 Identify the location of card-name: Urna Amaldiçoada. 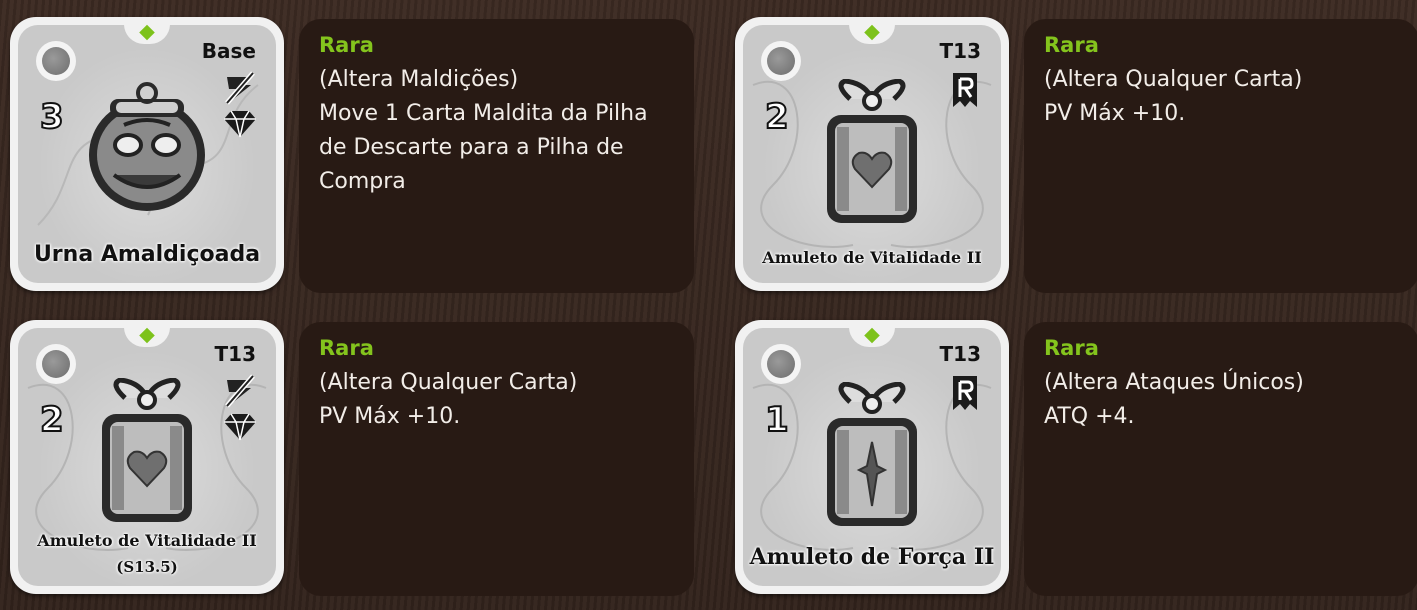
(147, 254).